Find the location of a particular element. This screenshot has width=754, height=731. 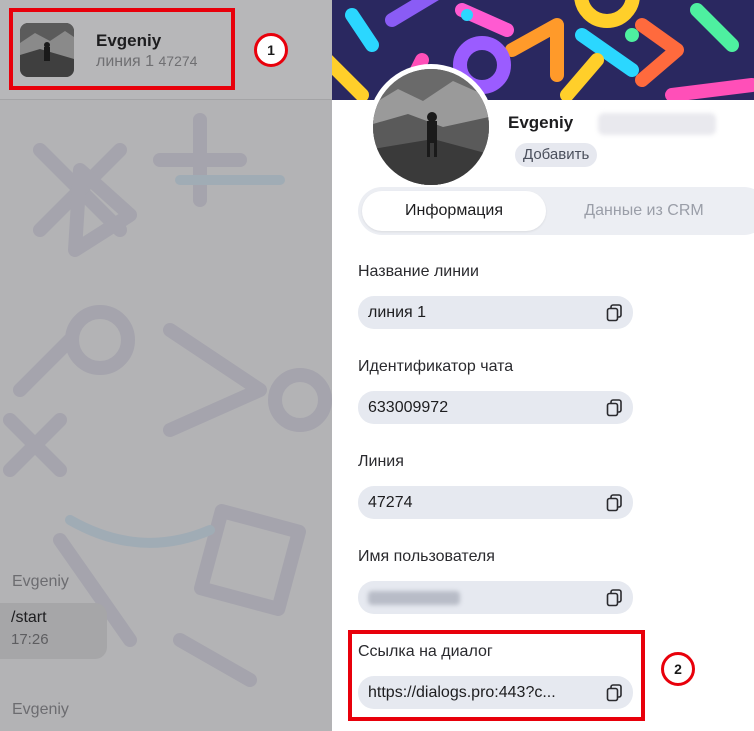

chat-id-field: 633009972 is located at coordinates (495, 407).